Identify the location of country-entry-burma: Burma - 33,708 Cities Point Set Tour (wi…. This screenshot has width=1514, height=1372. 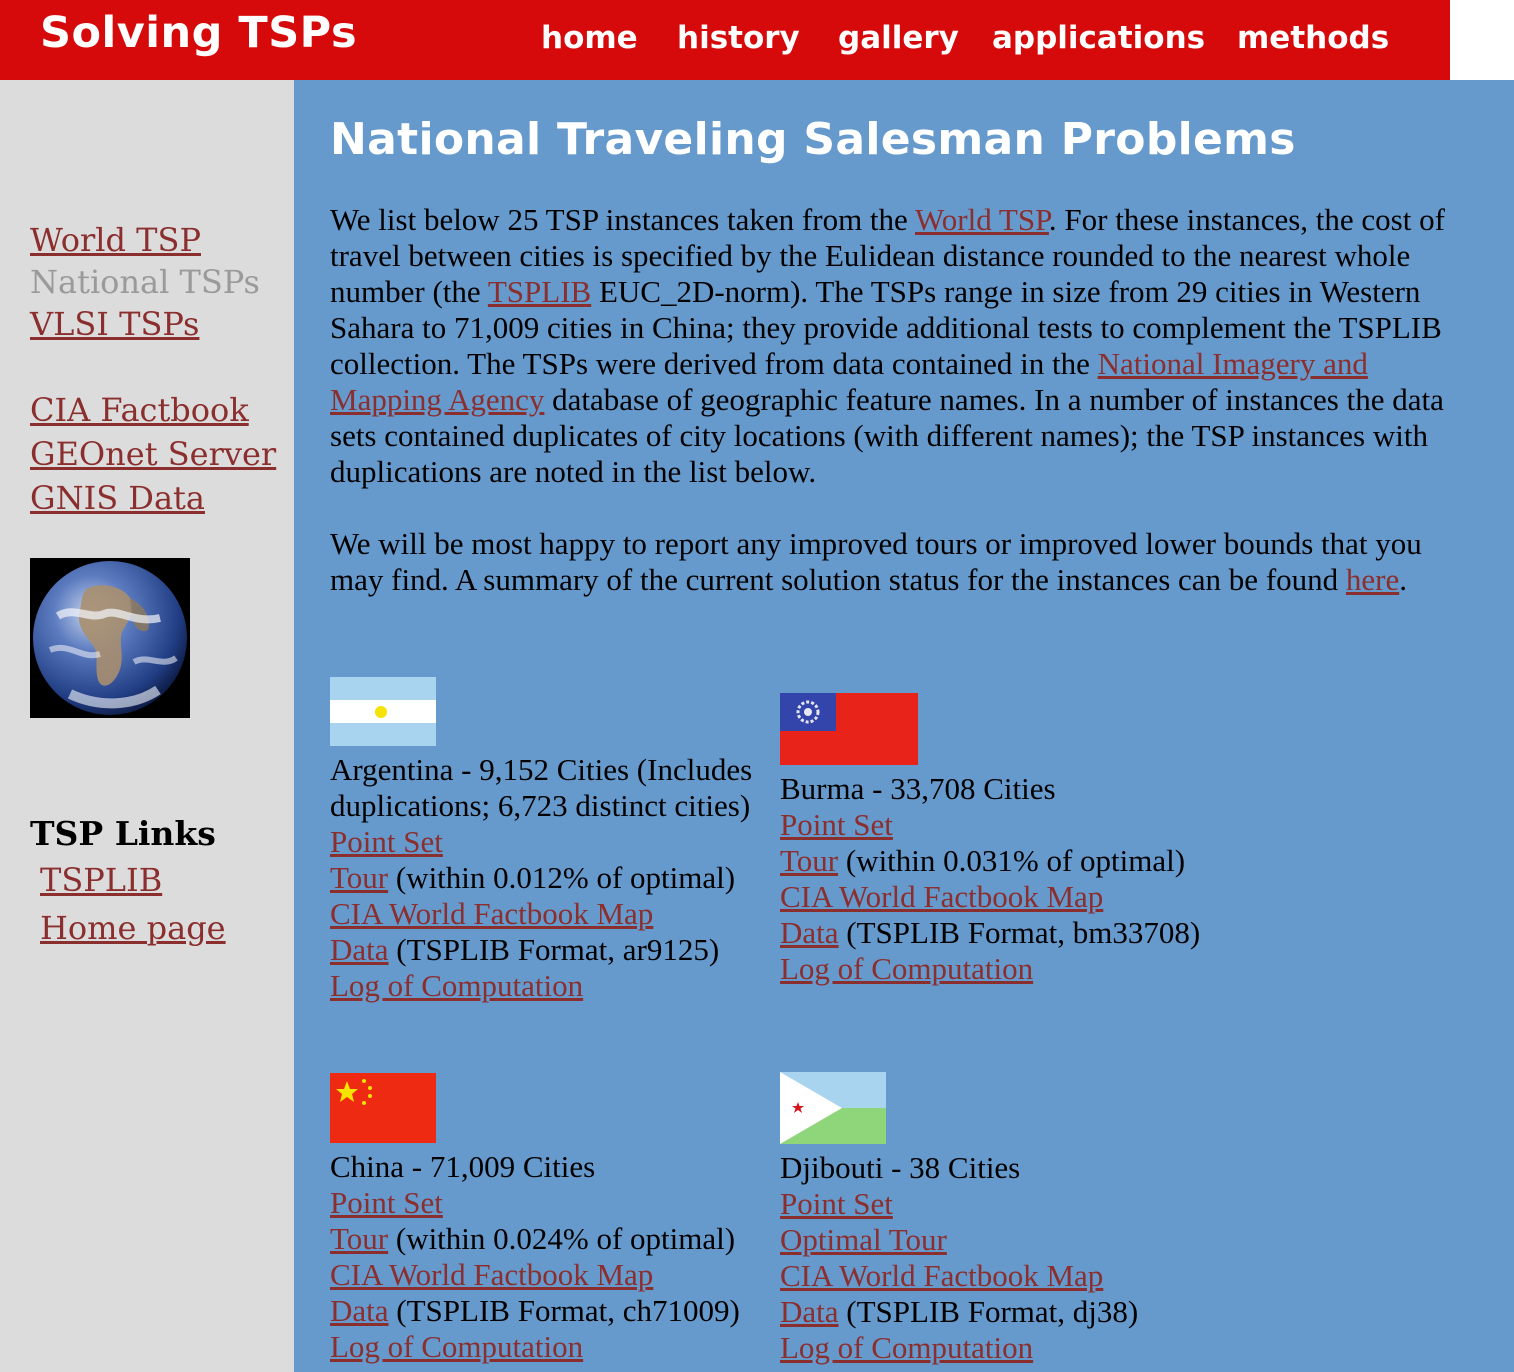
(1002, 840).